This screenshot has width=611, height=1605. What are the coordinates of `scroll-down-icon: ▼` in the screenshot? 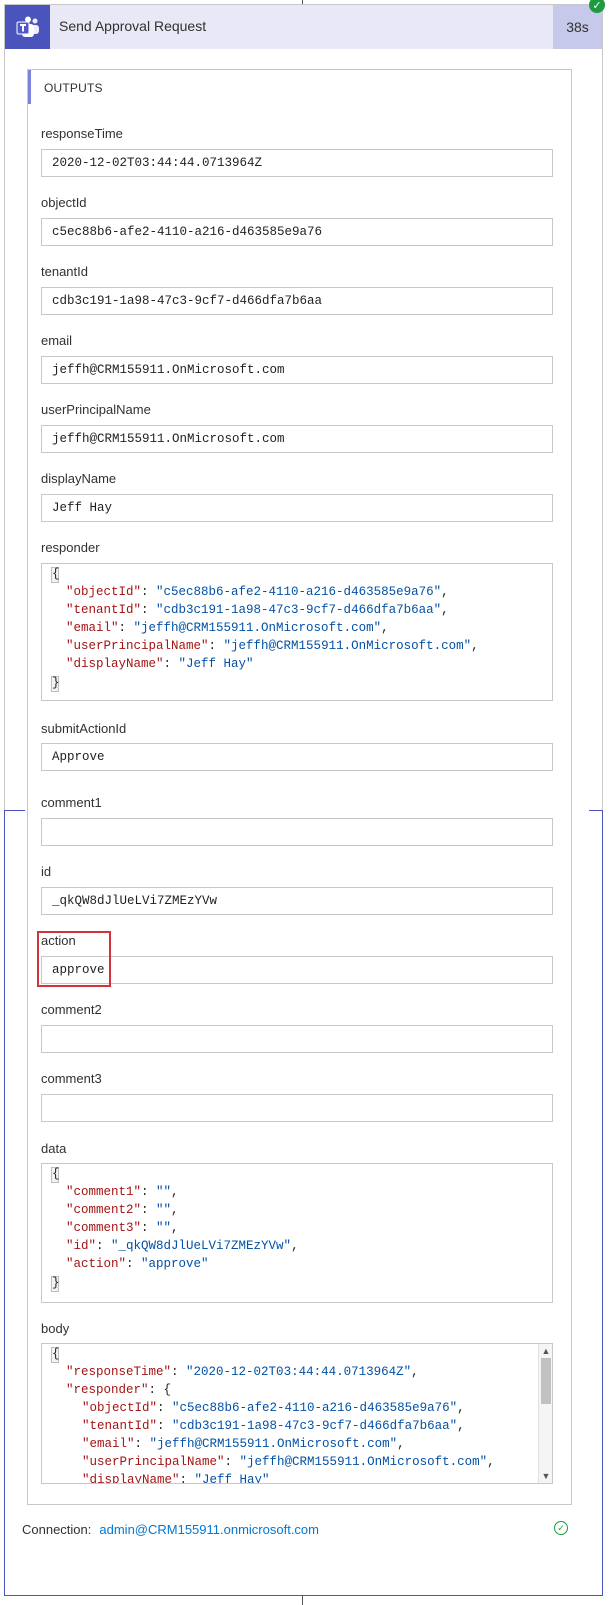 It's located at (546, 1476).